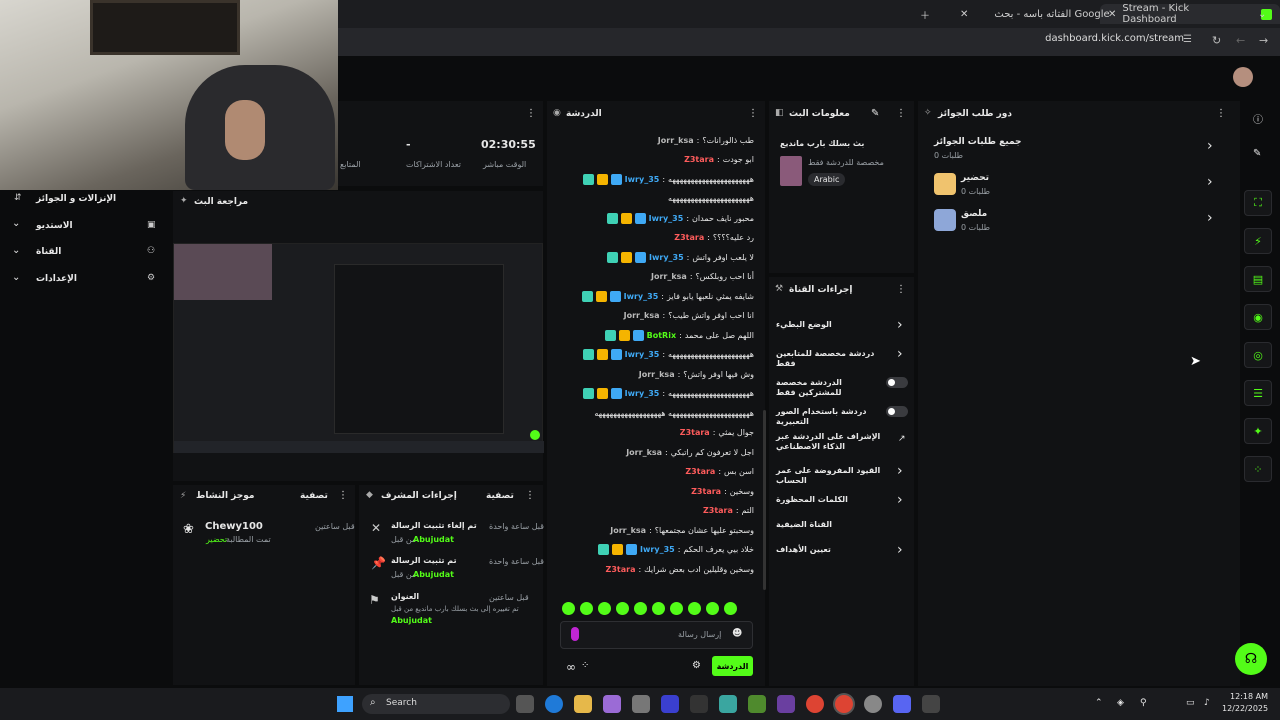 The image size is (1280, 720). Describe the element at coordinates (76, 199) in the screenshot. I see `nav-drops-rewards: الإنزالات و الجوائز` at that location.